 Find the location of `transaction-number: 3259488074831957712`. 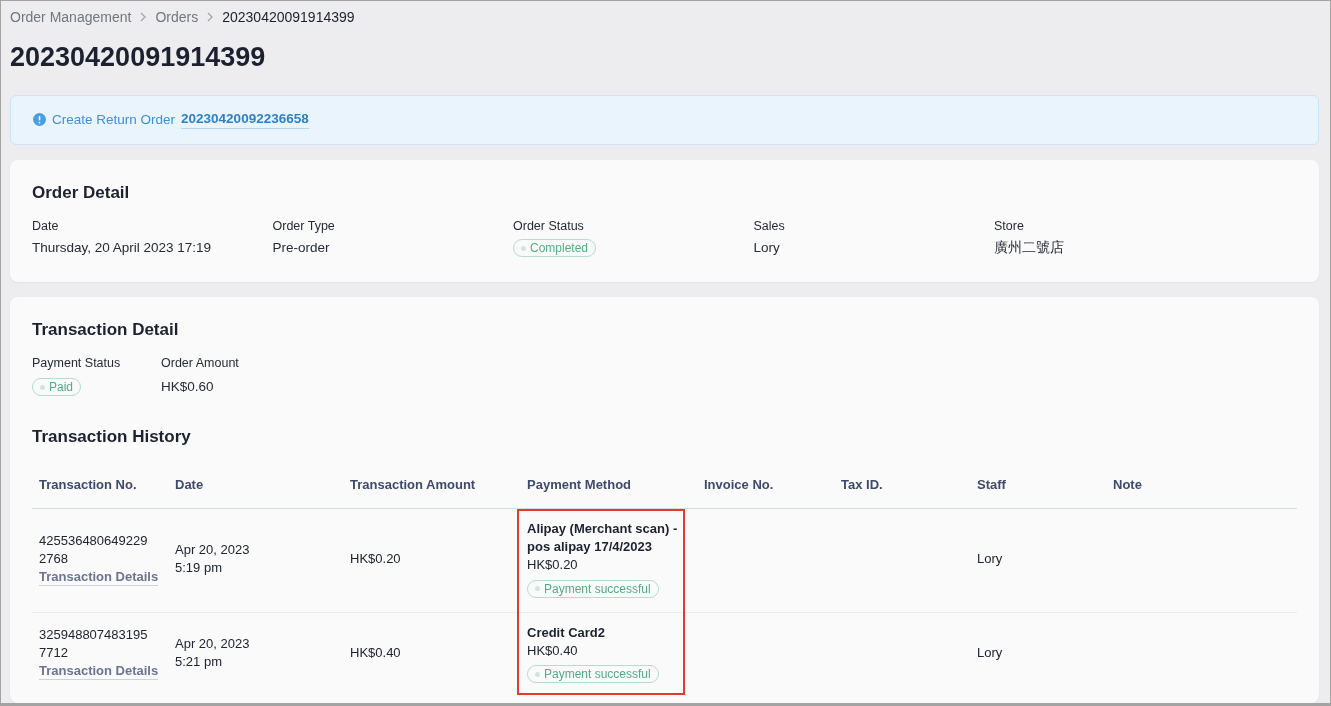

transaction-number: 3259488074831957712 is located at coordinates (94, 644).